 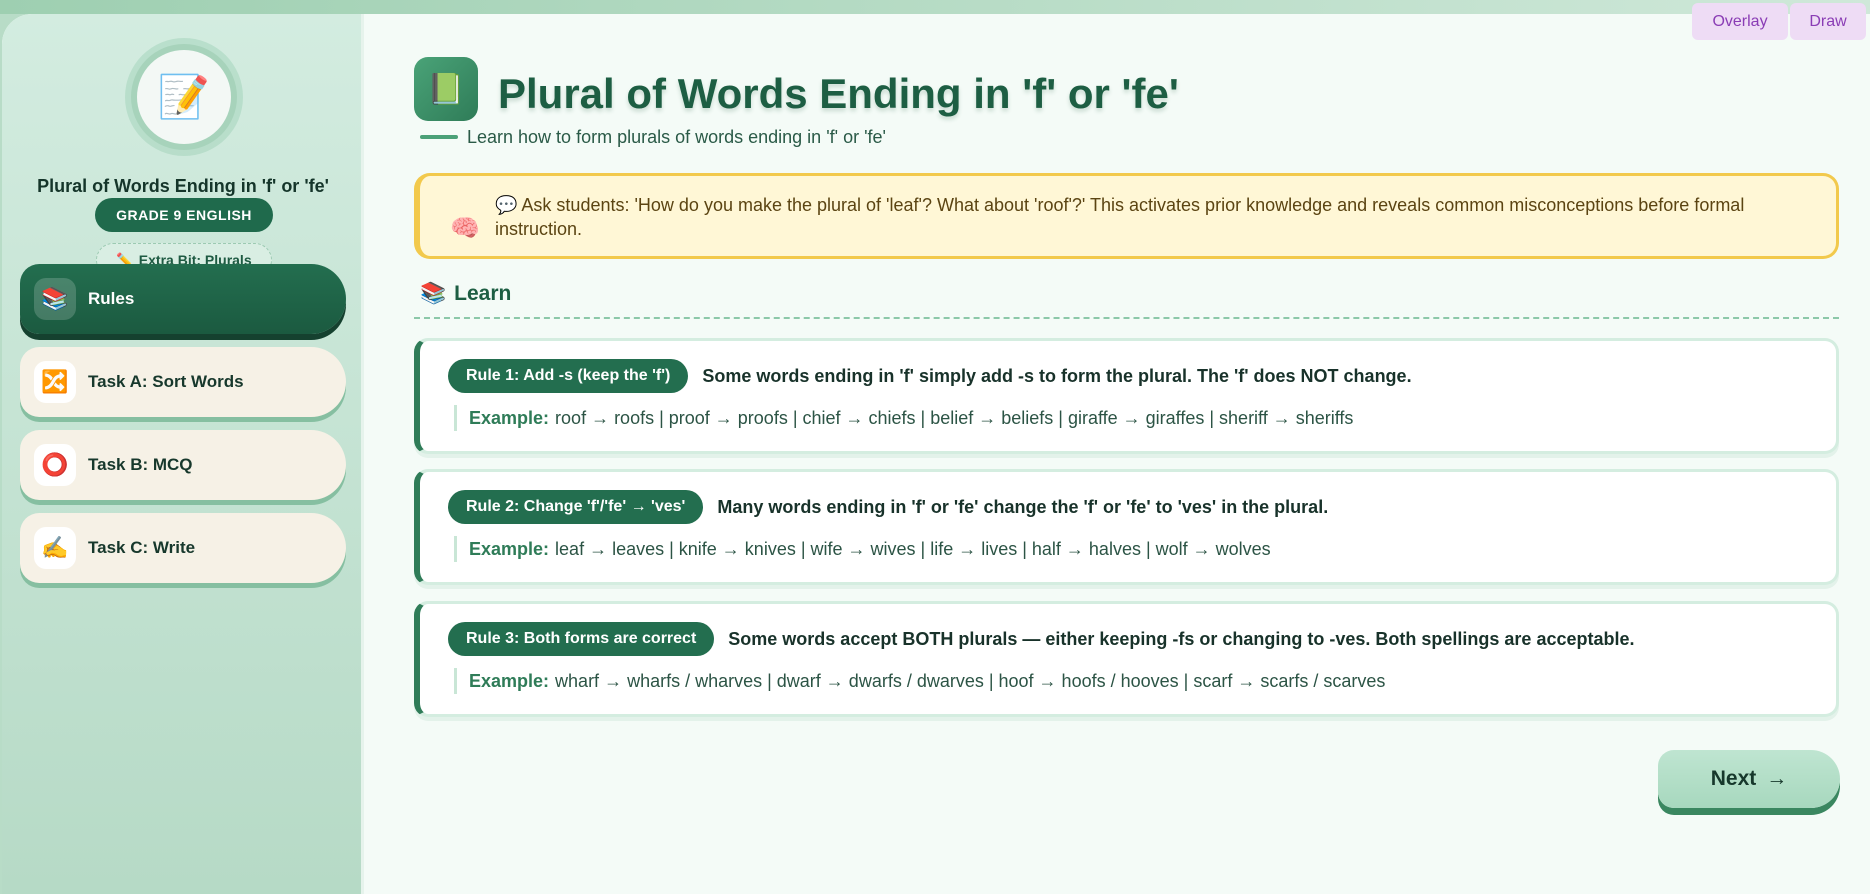 I want to click on writing-hand-icon: ✍️, so click(x=55, y=548).